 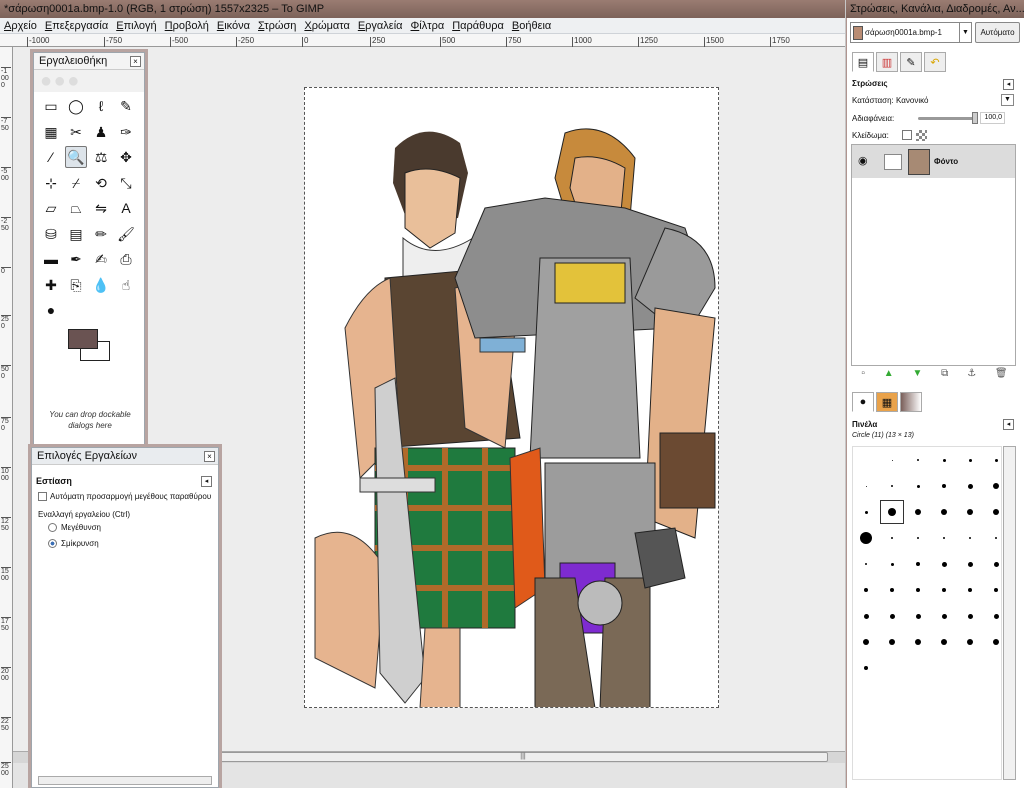 What do you see at coordinates (126, 285) in the screenshot?
I see `smudge-icon: ☝` at bounding box center [126, 285].